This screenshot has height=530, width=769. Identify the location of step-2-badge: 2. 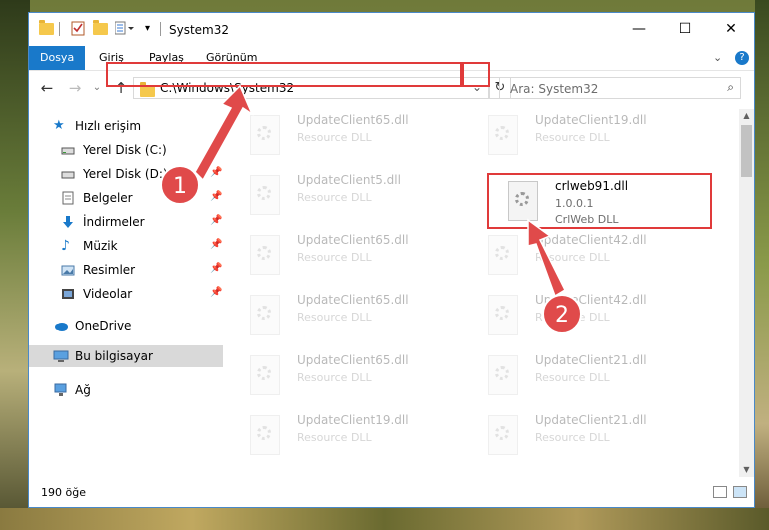
(562, 314).